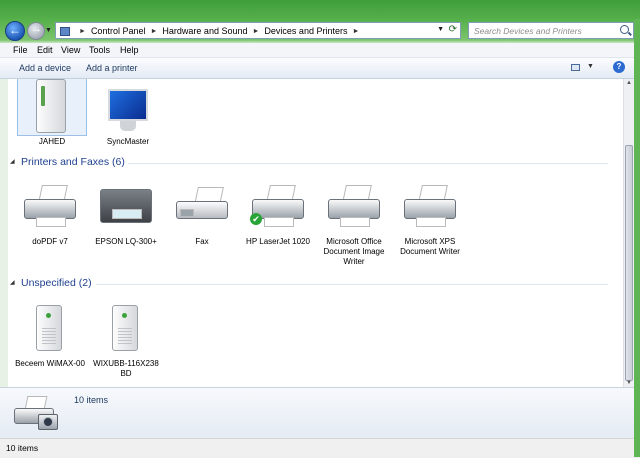  What do you see at coordinates (70, 50) in the screenshot?
I see `menu-view: View` at bounding box center [70, 50].